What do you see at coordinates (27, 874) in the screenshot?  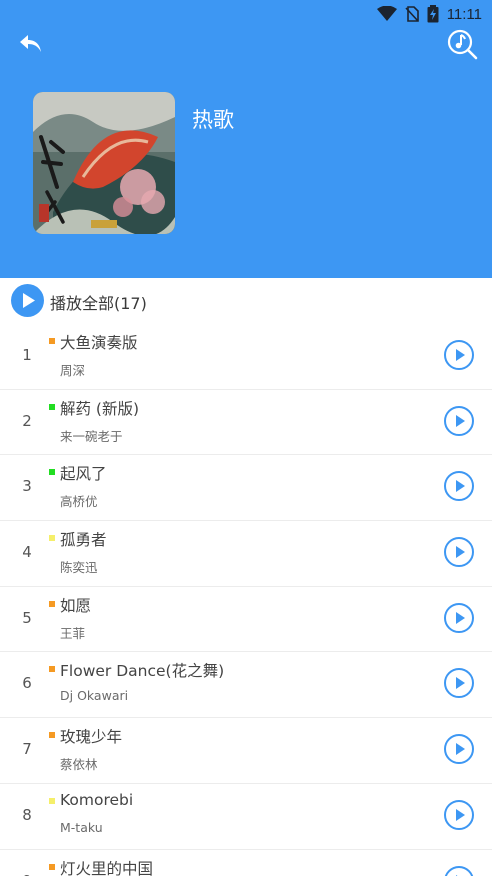 I see `song-index: 9` at bounding box center [27, 874].